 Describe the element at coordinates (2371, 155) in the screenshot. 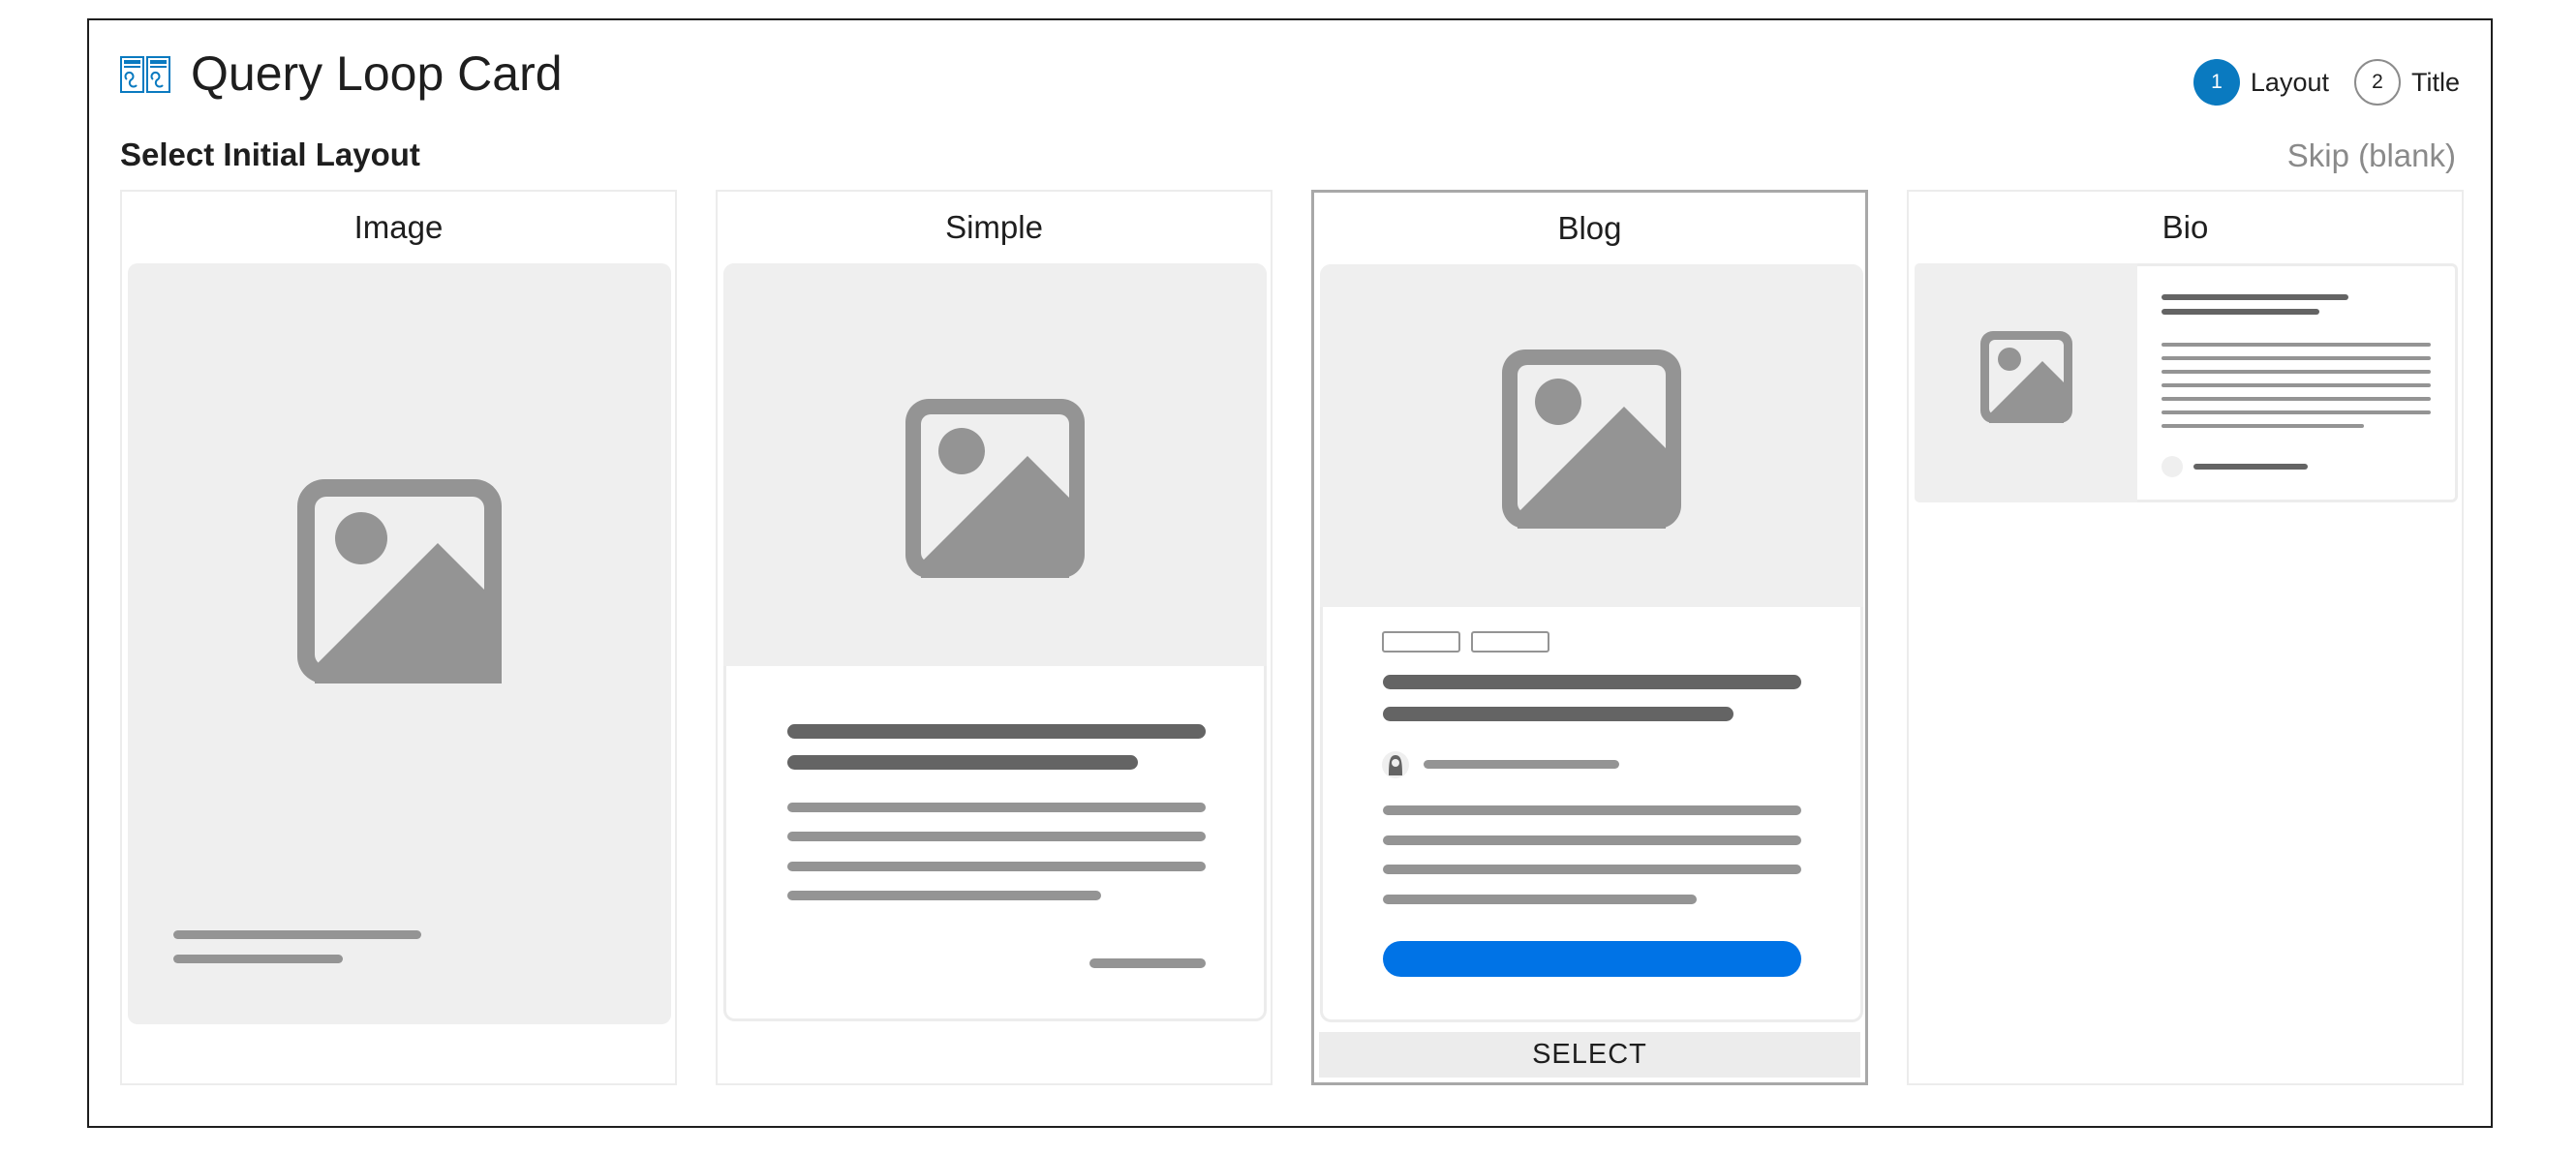

I see `skip-blank-button: Skip (blank)` at that location.